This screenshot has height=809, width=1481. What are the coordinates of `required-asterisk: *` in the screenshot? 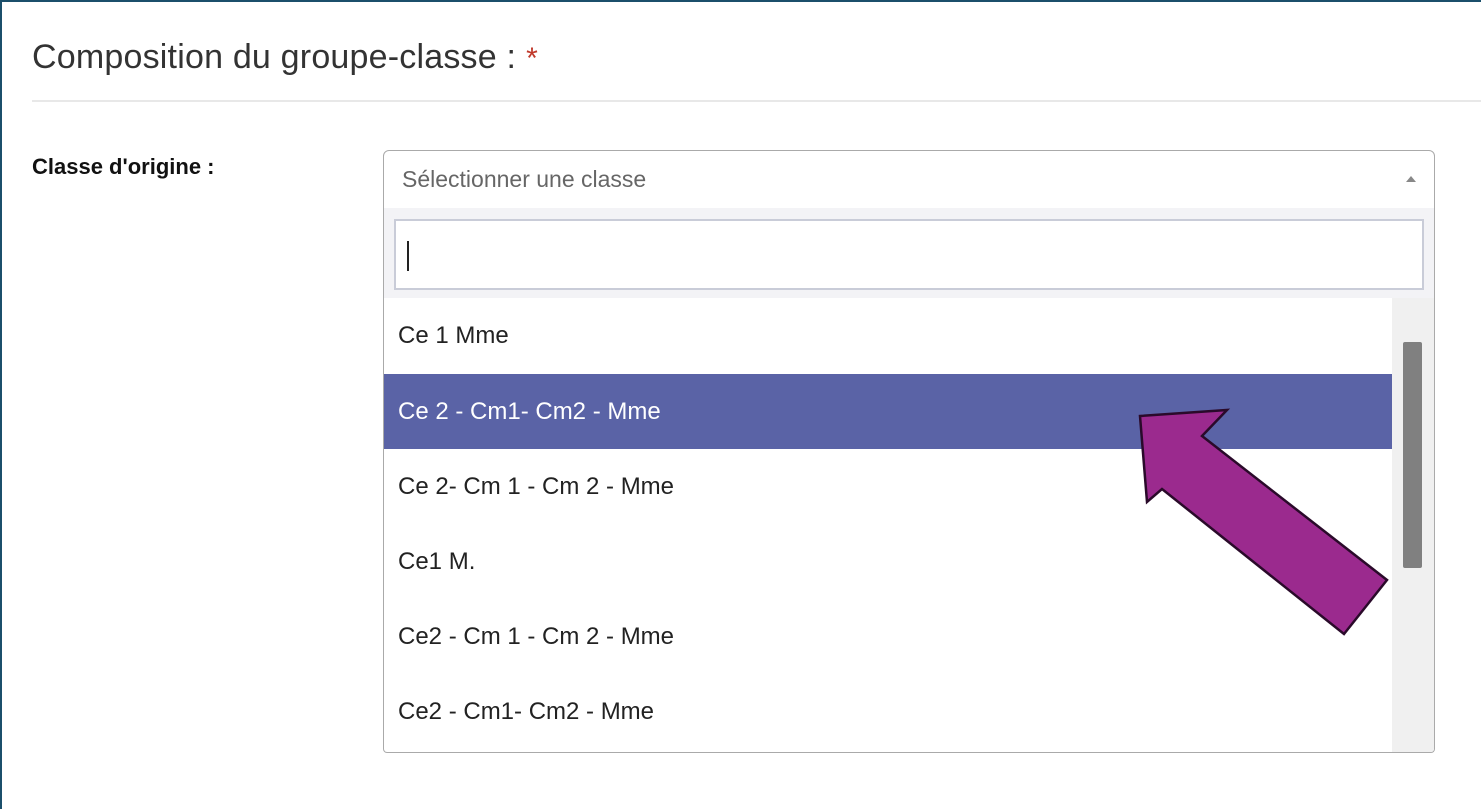 It's located at (532, 58).